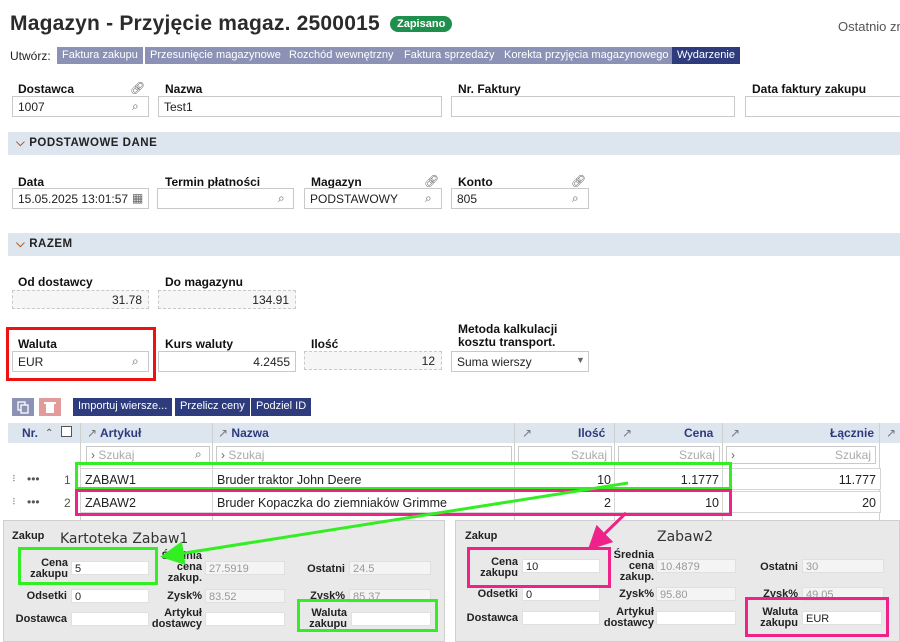 The image size is (900, 642). I want to click on purchase-price-input: 5, so click(110, 568).